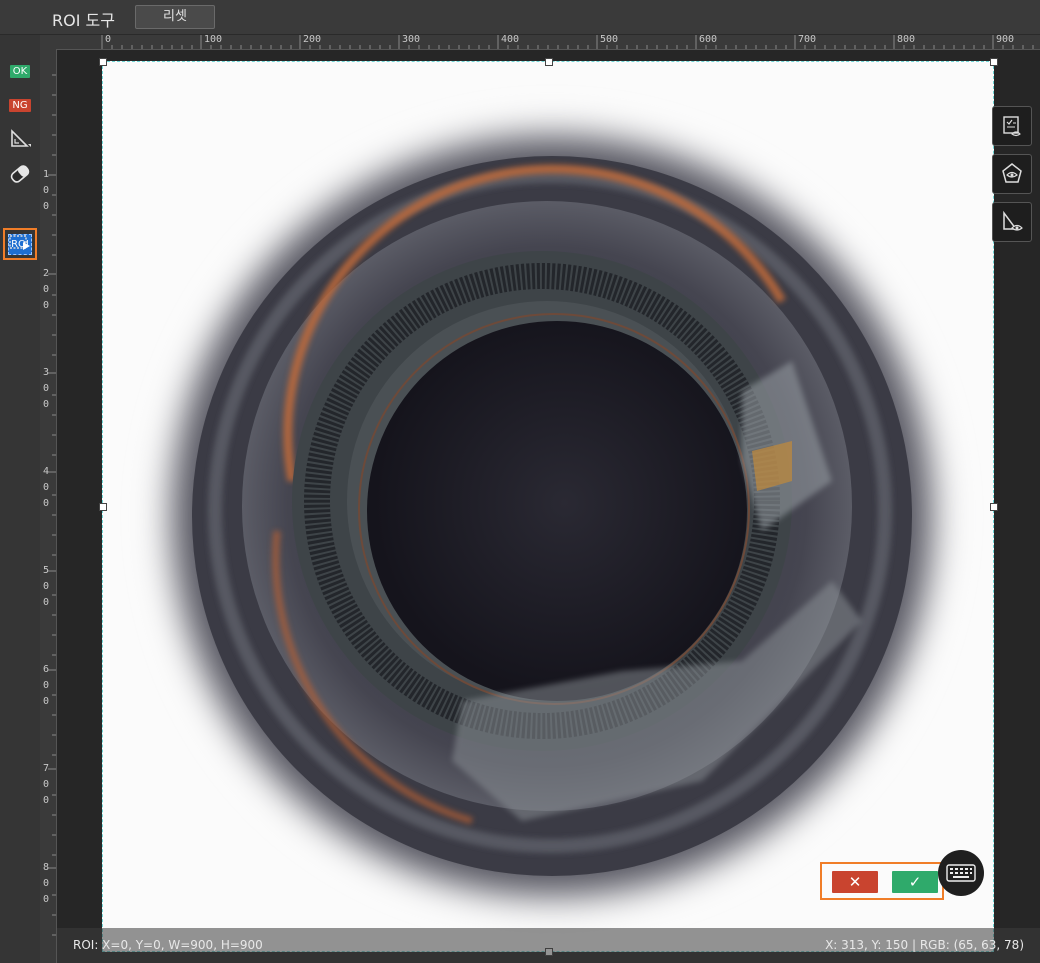 This screenshot has width=1040, height=963. What do you see at coordinates (46, 685) in the screenshot?
I see `vertical-ruler-label: 600` at bounding box center [46, 685].